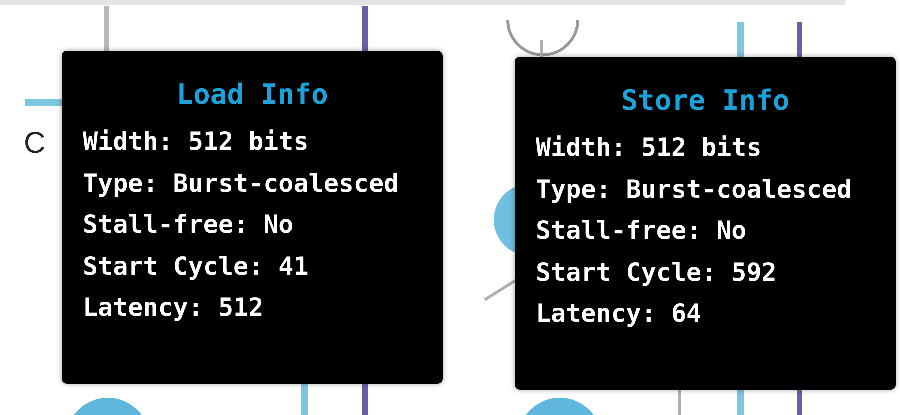 The image size is (900, 415). Describe the element at coordinates (619, 314) in the screenshot. I see `info-line: Latency: 64` at that location.